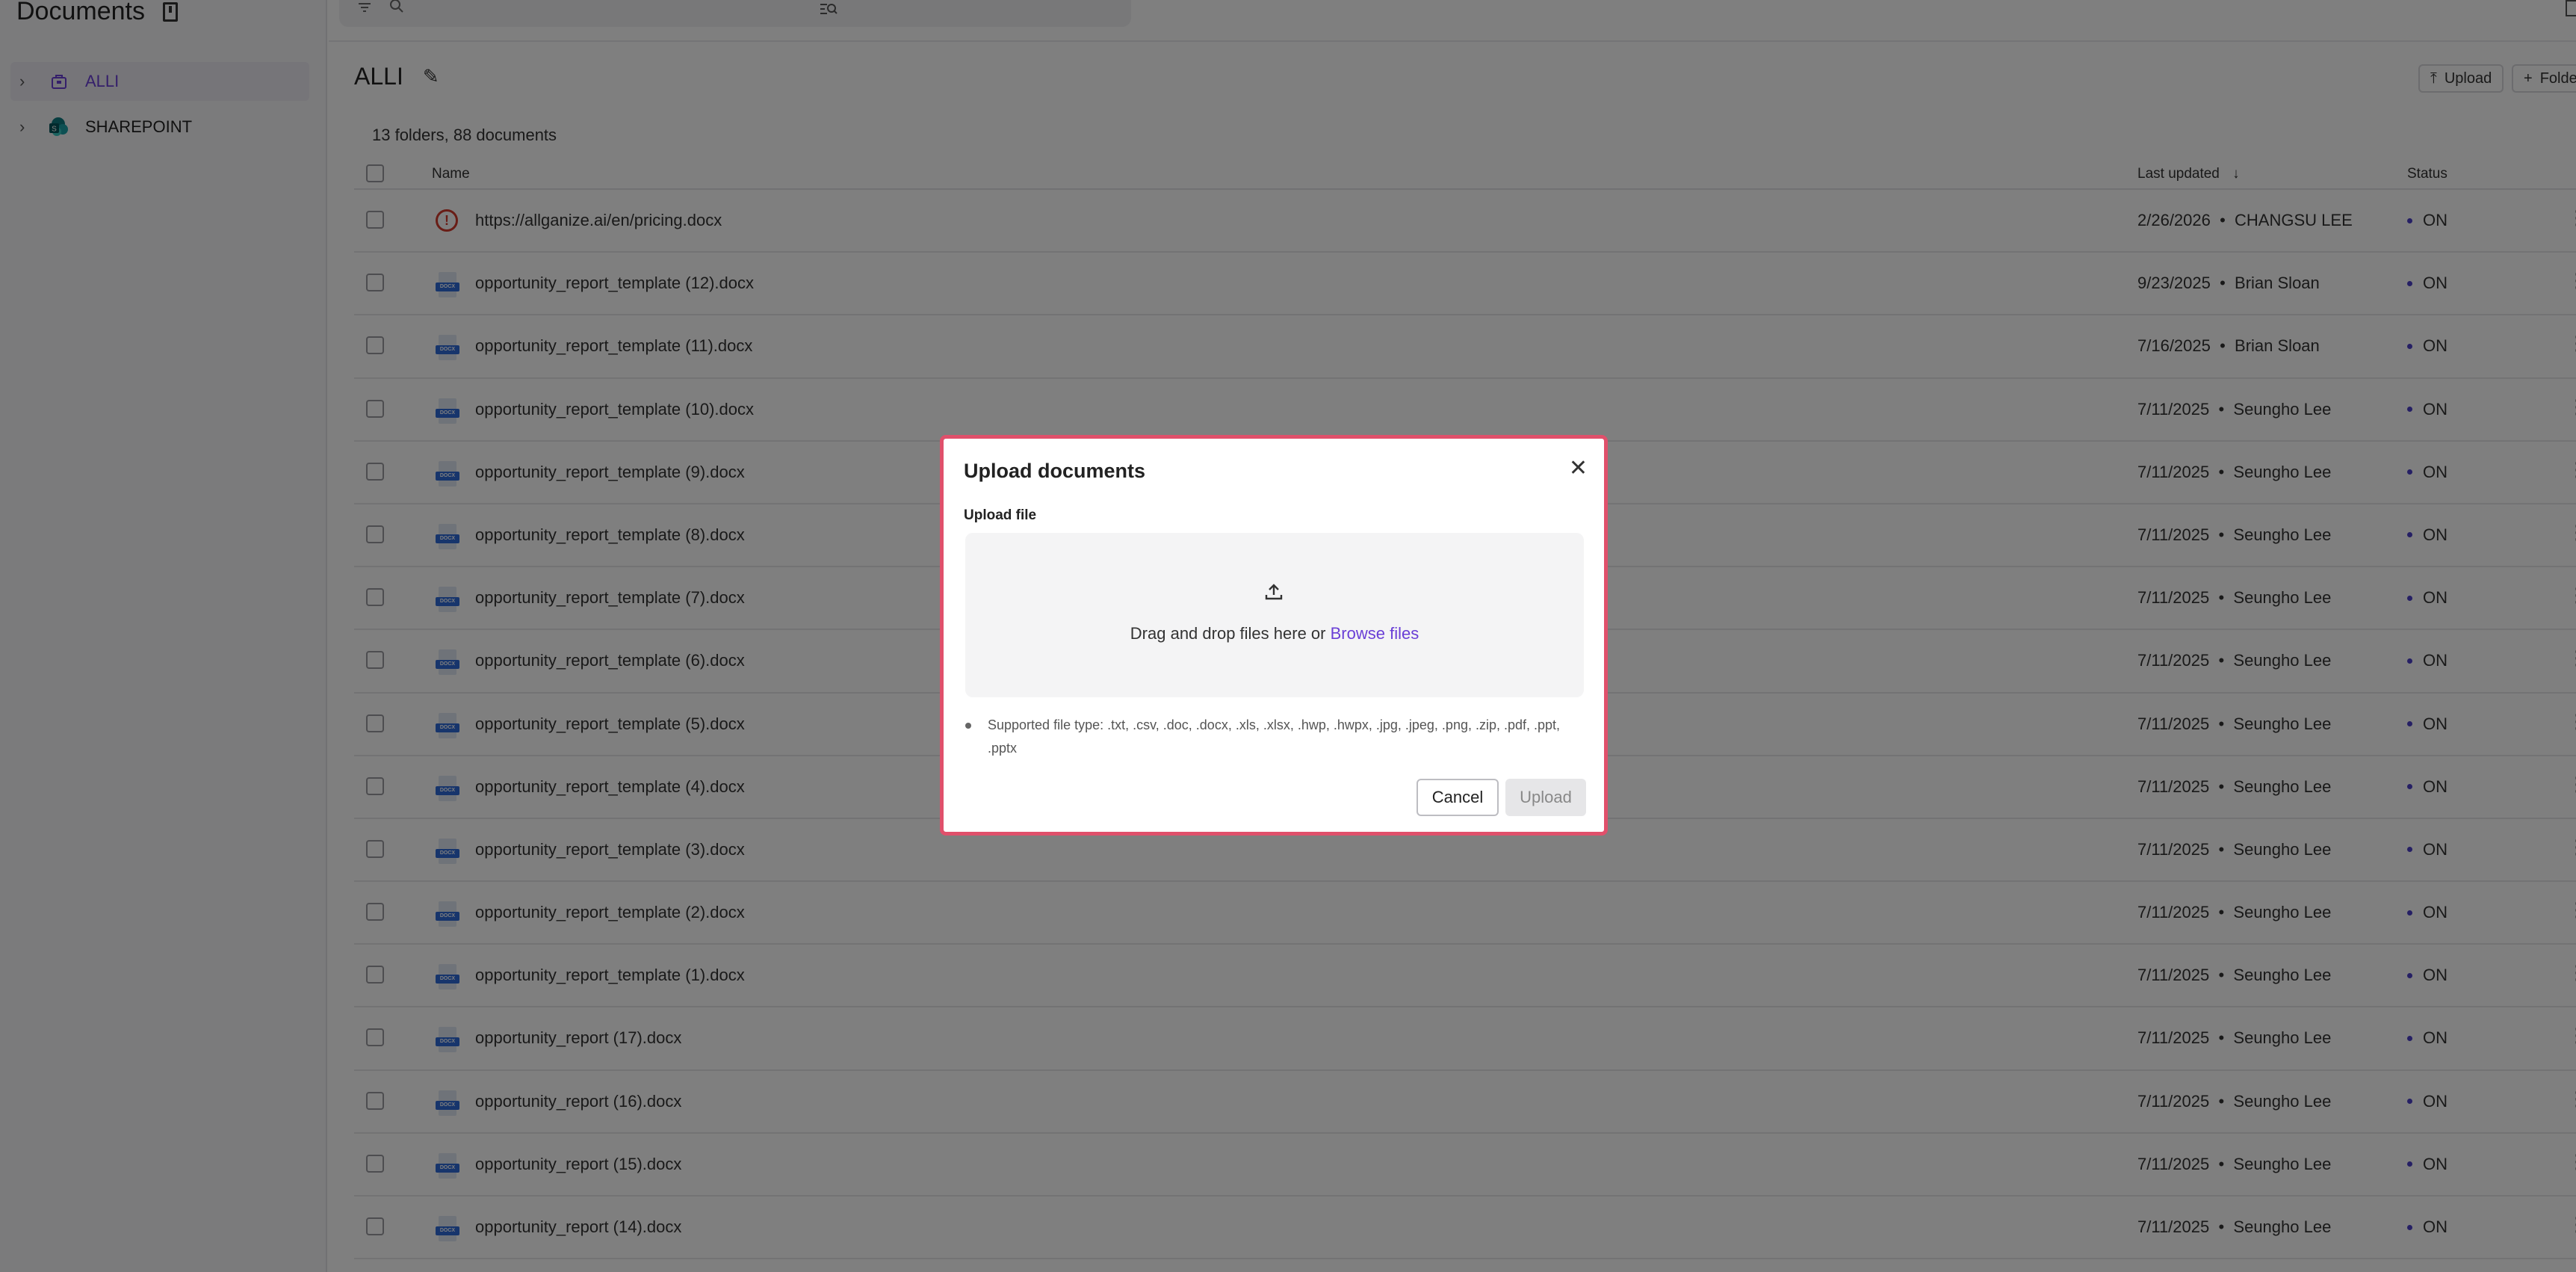 The height and width of the screenshot is (1272, 2576). What do you see at coordinates (1578, 468) in the screenshot?
I see `close-icon: ✕` at bounding box center [1578, 468].